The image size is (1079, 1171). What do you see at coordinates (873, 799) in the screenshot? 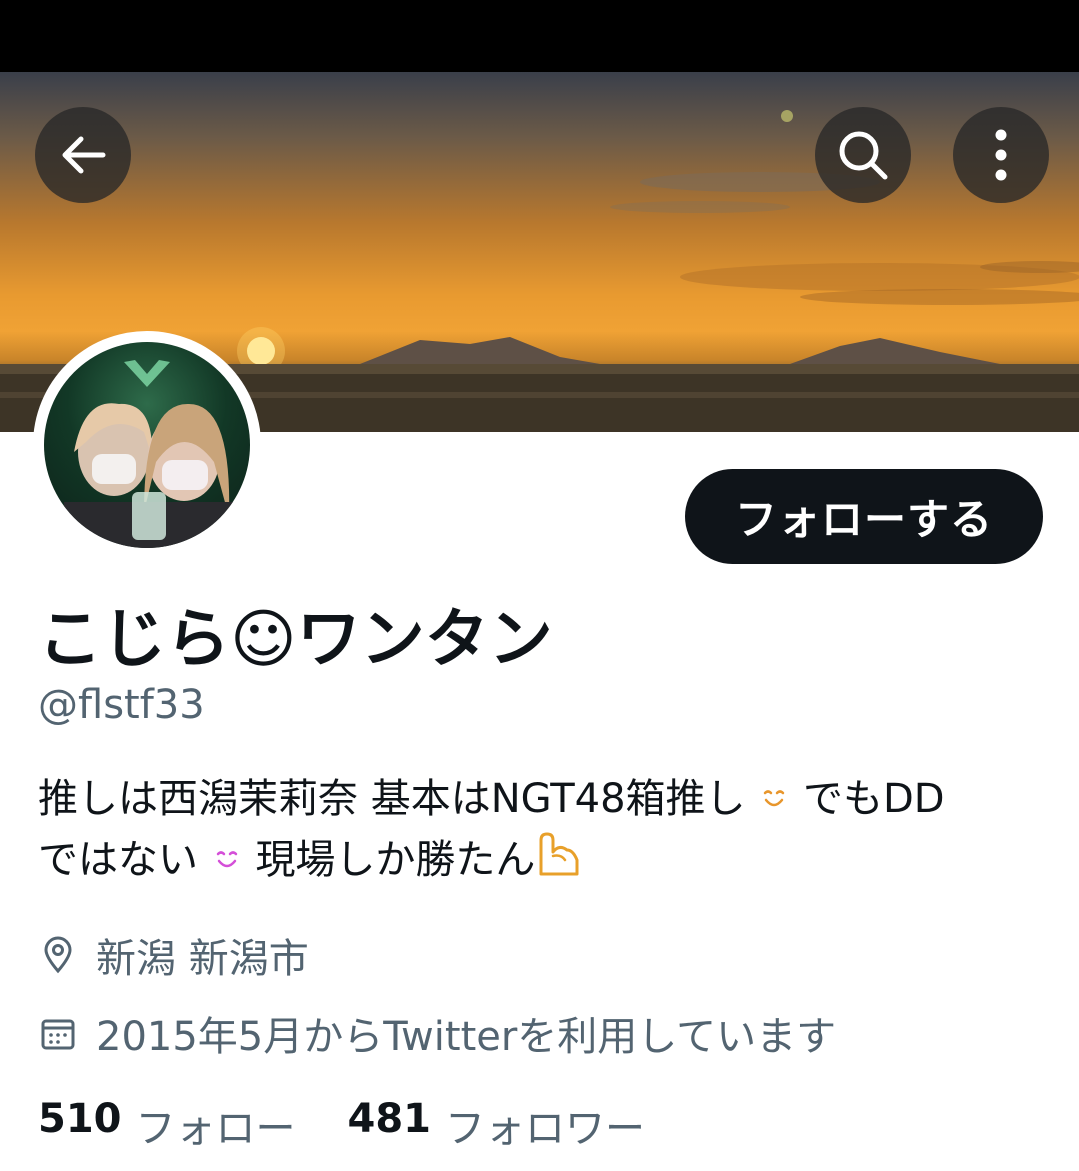
I see `bio-text: でもDD` at bounding box center [873, 799].